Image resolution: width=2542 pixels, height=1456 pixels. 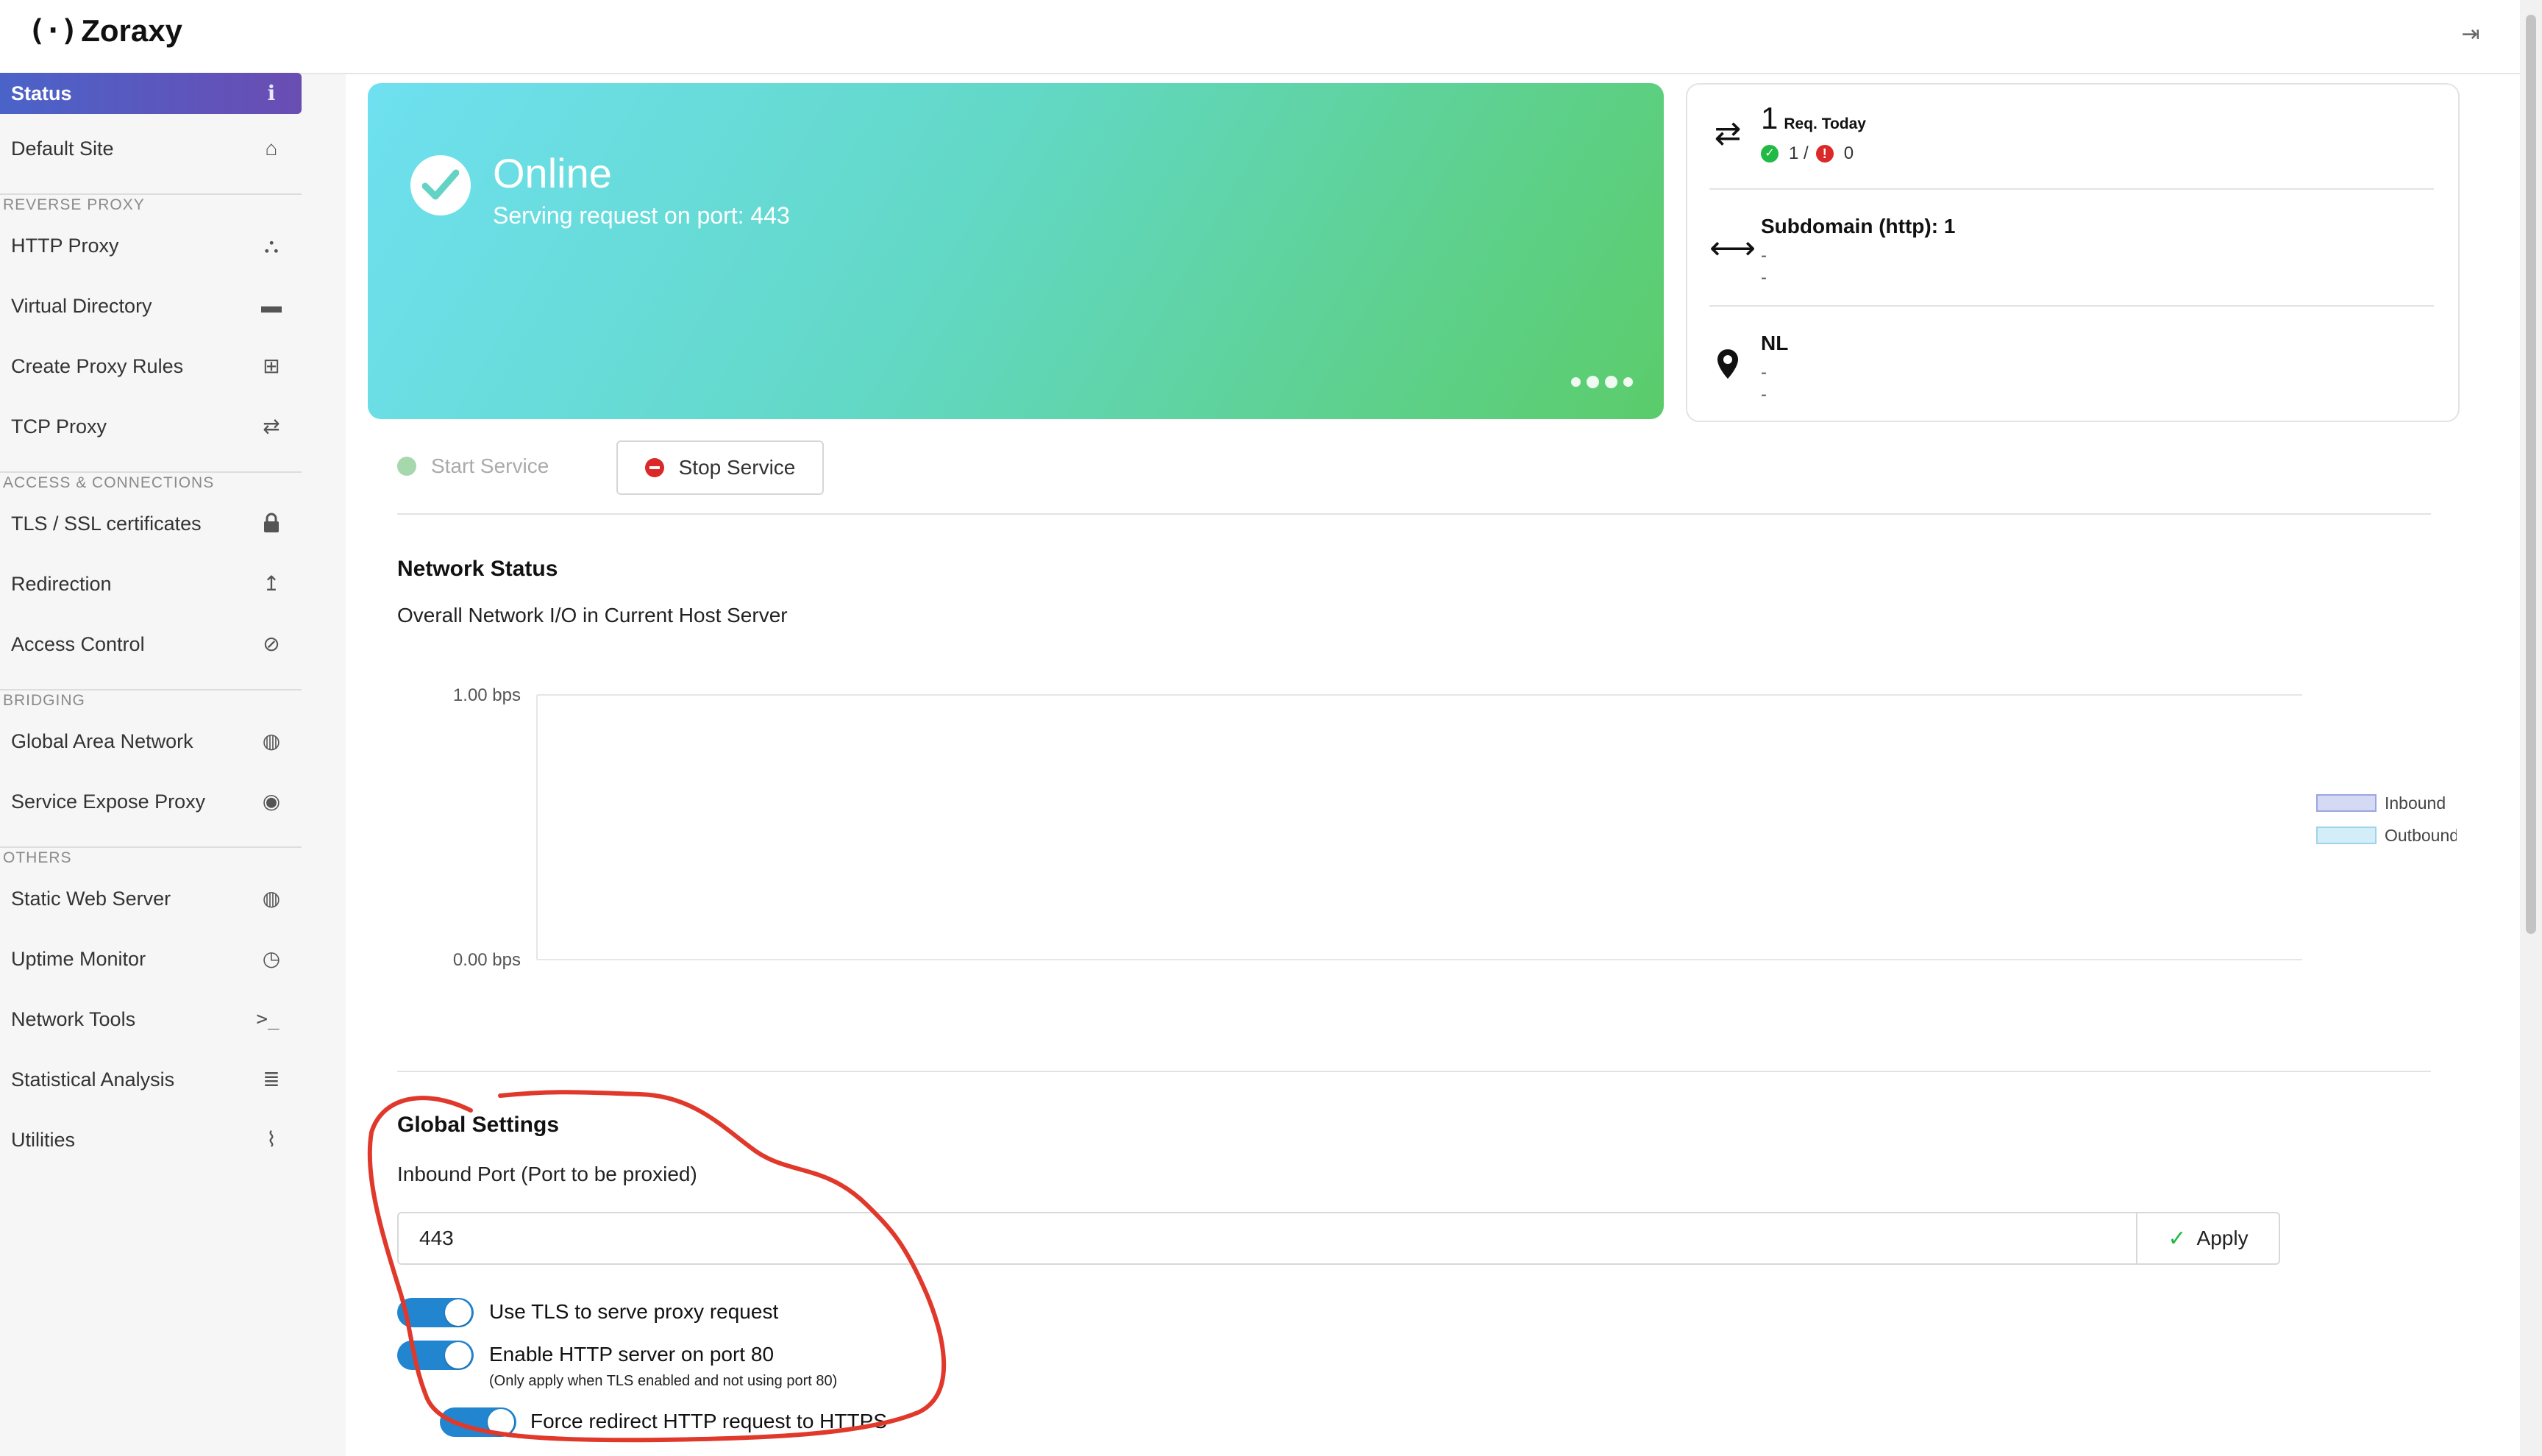 I want to click on sidebar-item-label: Default Site, so click(x=62, y=148).